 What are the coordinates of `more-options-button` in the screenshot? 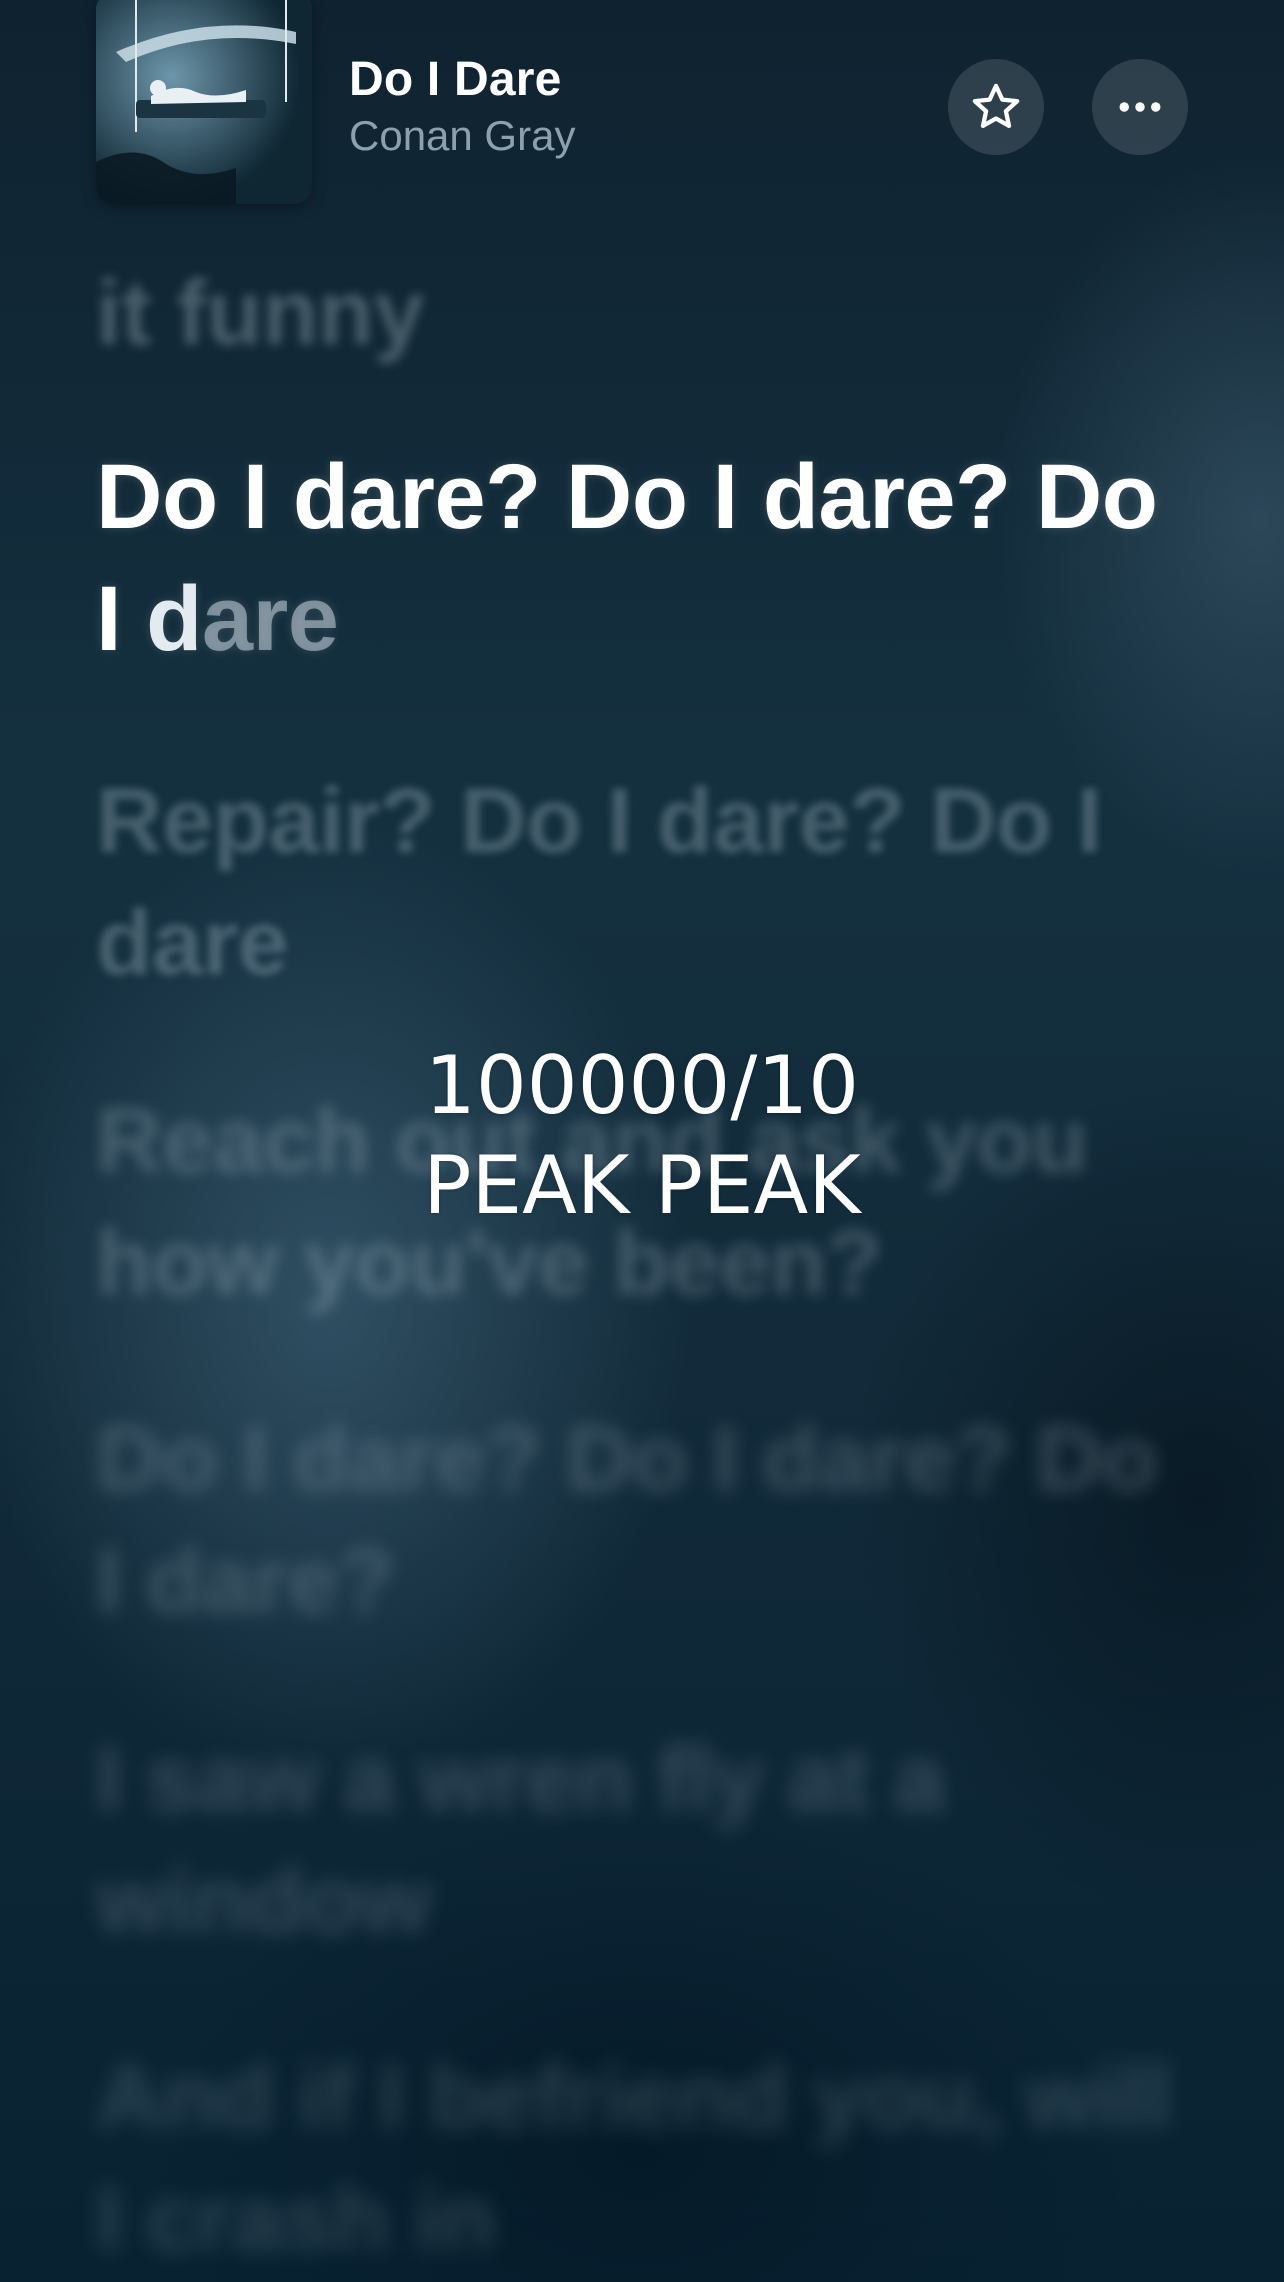 It's located at (1140, 107).